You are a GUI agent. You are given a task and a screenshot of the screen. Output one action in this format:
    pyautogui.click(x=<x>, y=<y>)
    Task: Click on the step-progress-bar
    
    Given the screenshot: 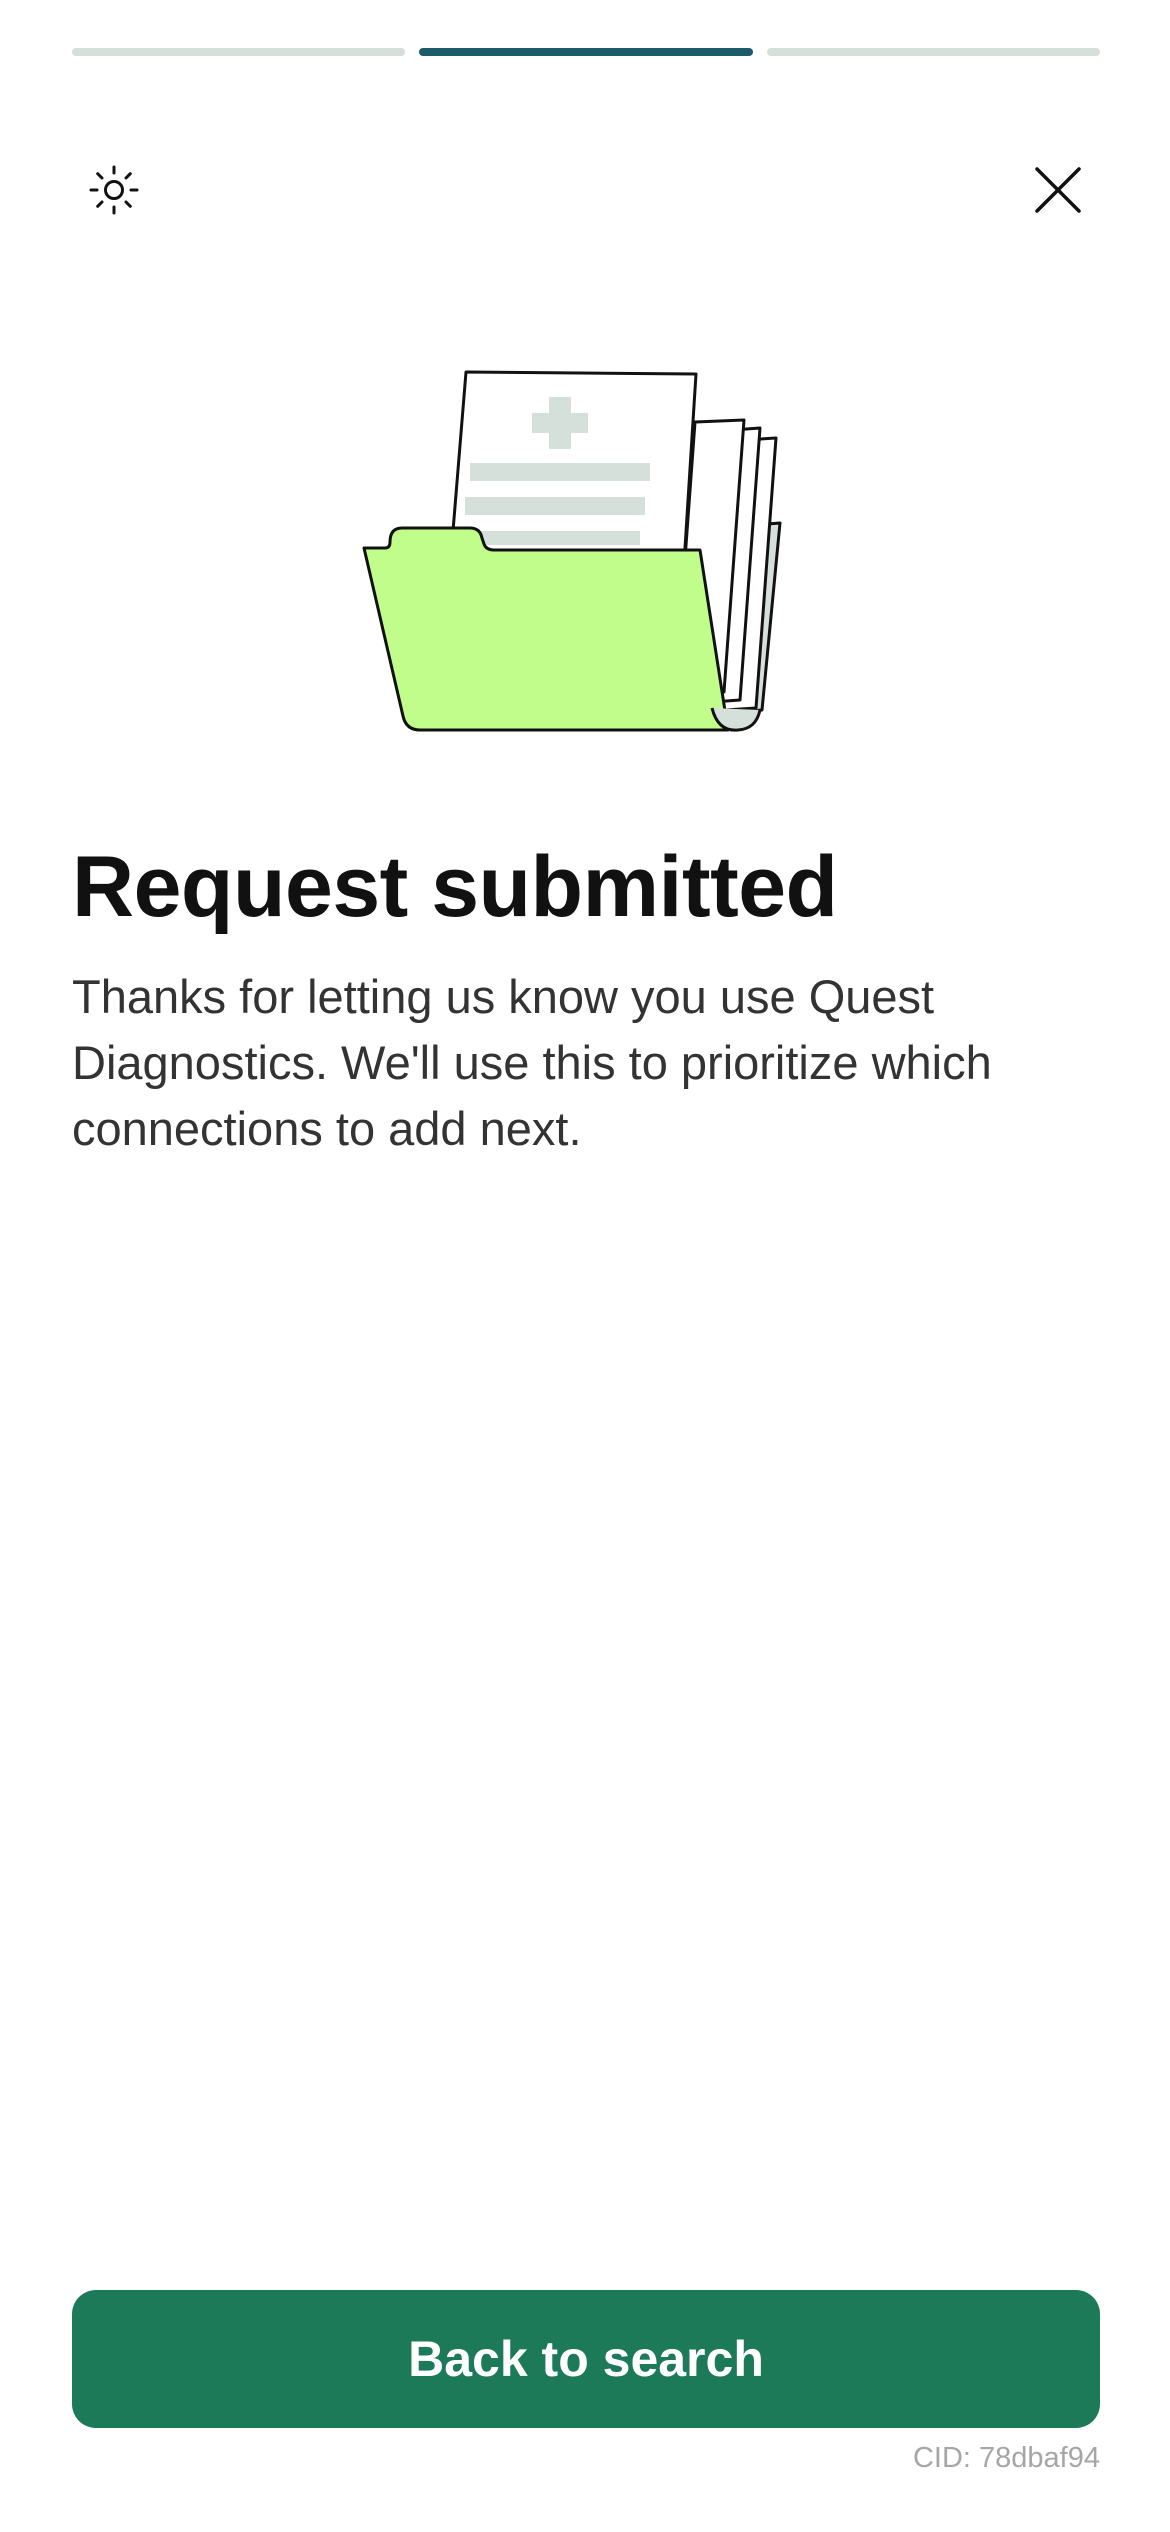 What is the action you would take?
    pyautogui.click(x=586, y=52)
    